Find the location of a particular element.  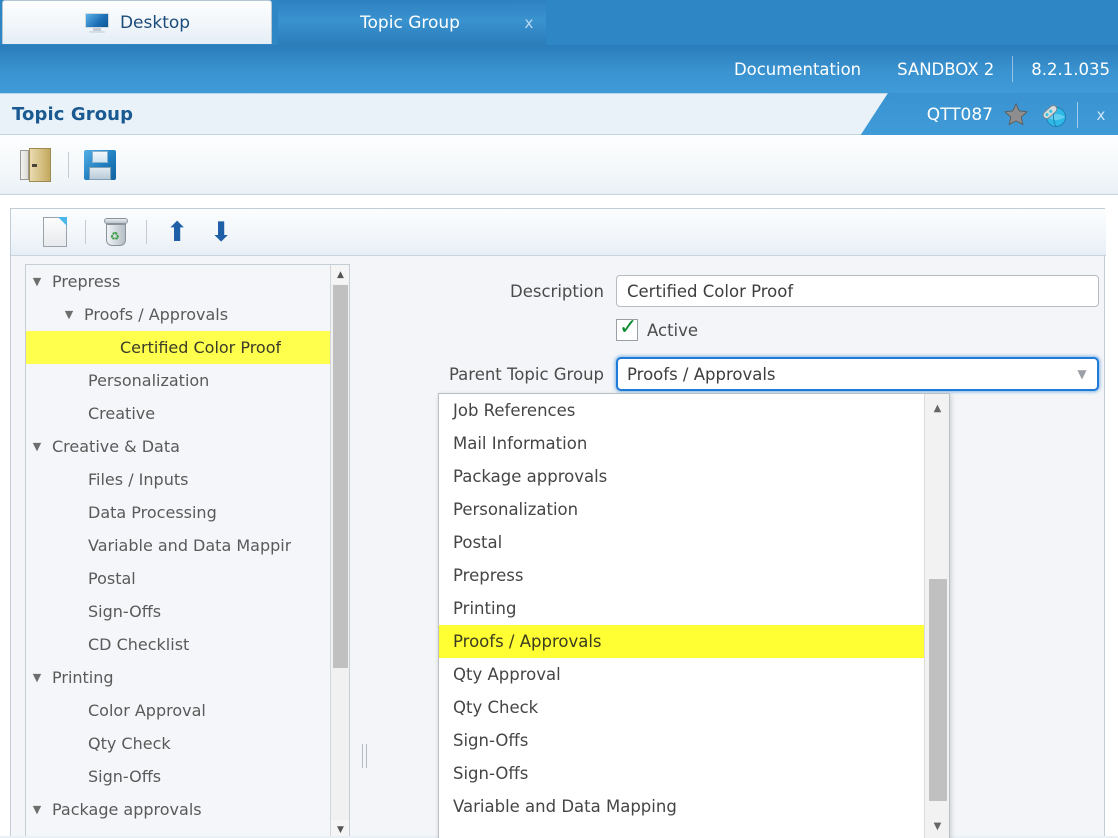

tree-item-label: Printing is located at coordinates (83, 677).